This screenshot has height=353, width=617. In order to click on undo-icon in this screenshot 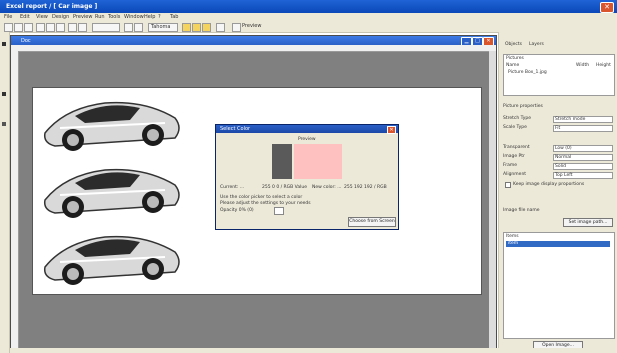, I will do `click(72, 27)`.